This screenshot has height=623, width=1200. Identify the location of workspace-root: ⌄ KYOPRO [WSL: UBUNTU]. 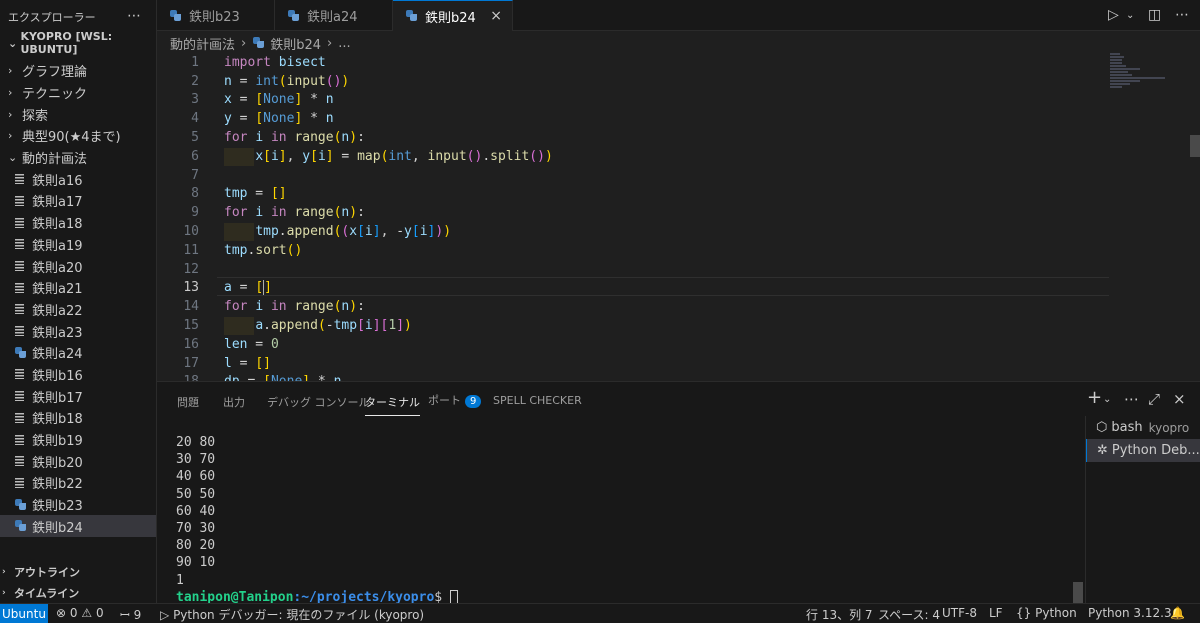
(78, 43).